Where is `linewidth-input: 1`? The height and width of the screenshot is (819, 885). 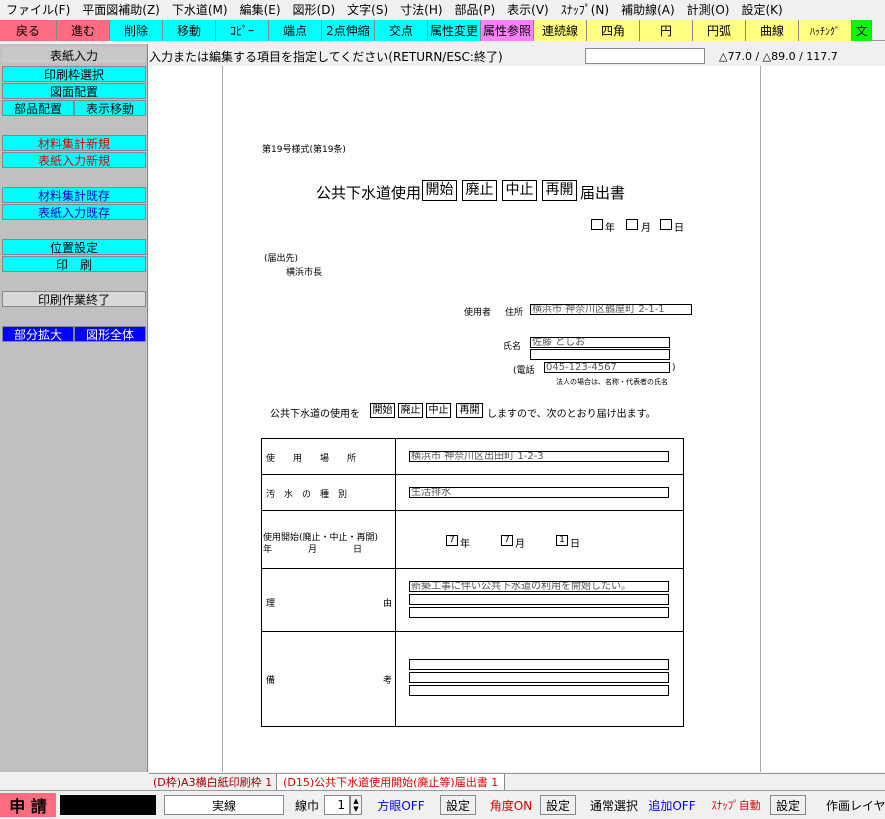 linewidth-input: 1 is located at coordinates (337, 805).